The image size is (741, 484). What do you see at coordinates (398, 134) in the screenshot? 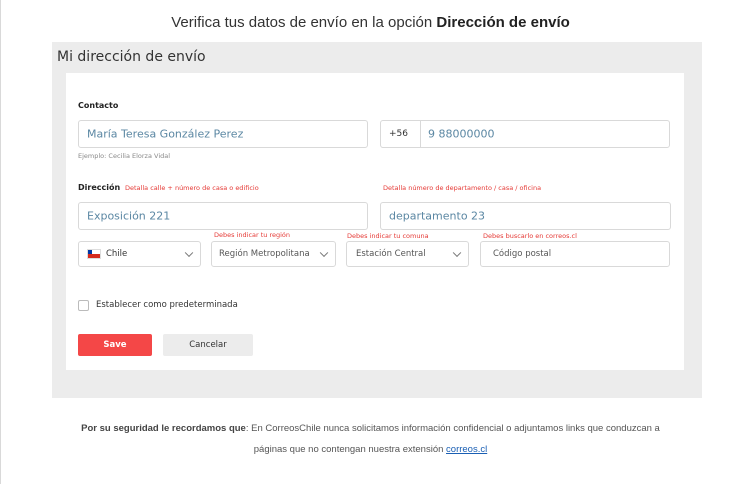
I see `phone-prefix: +56` at bounding box center [398, 134].